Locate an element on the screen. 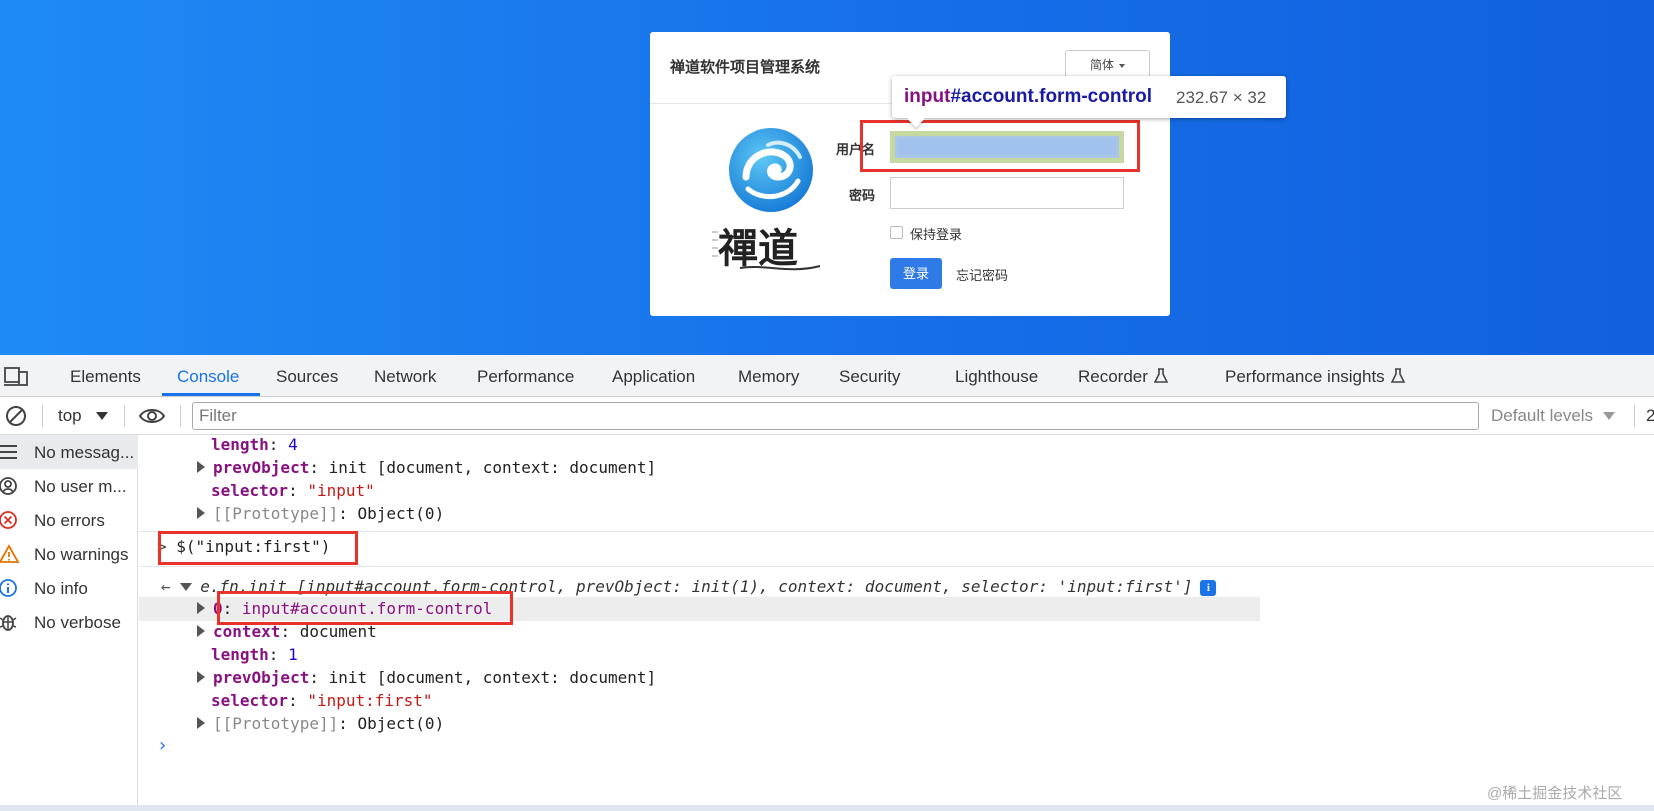  tab-memory: Memory is located at coordinates (768, 377).